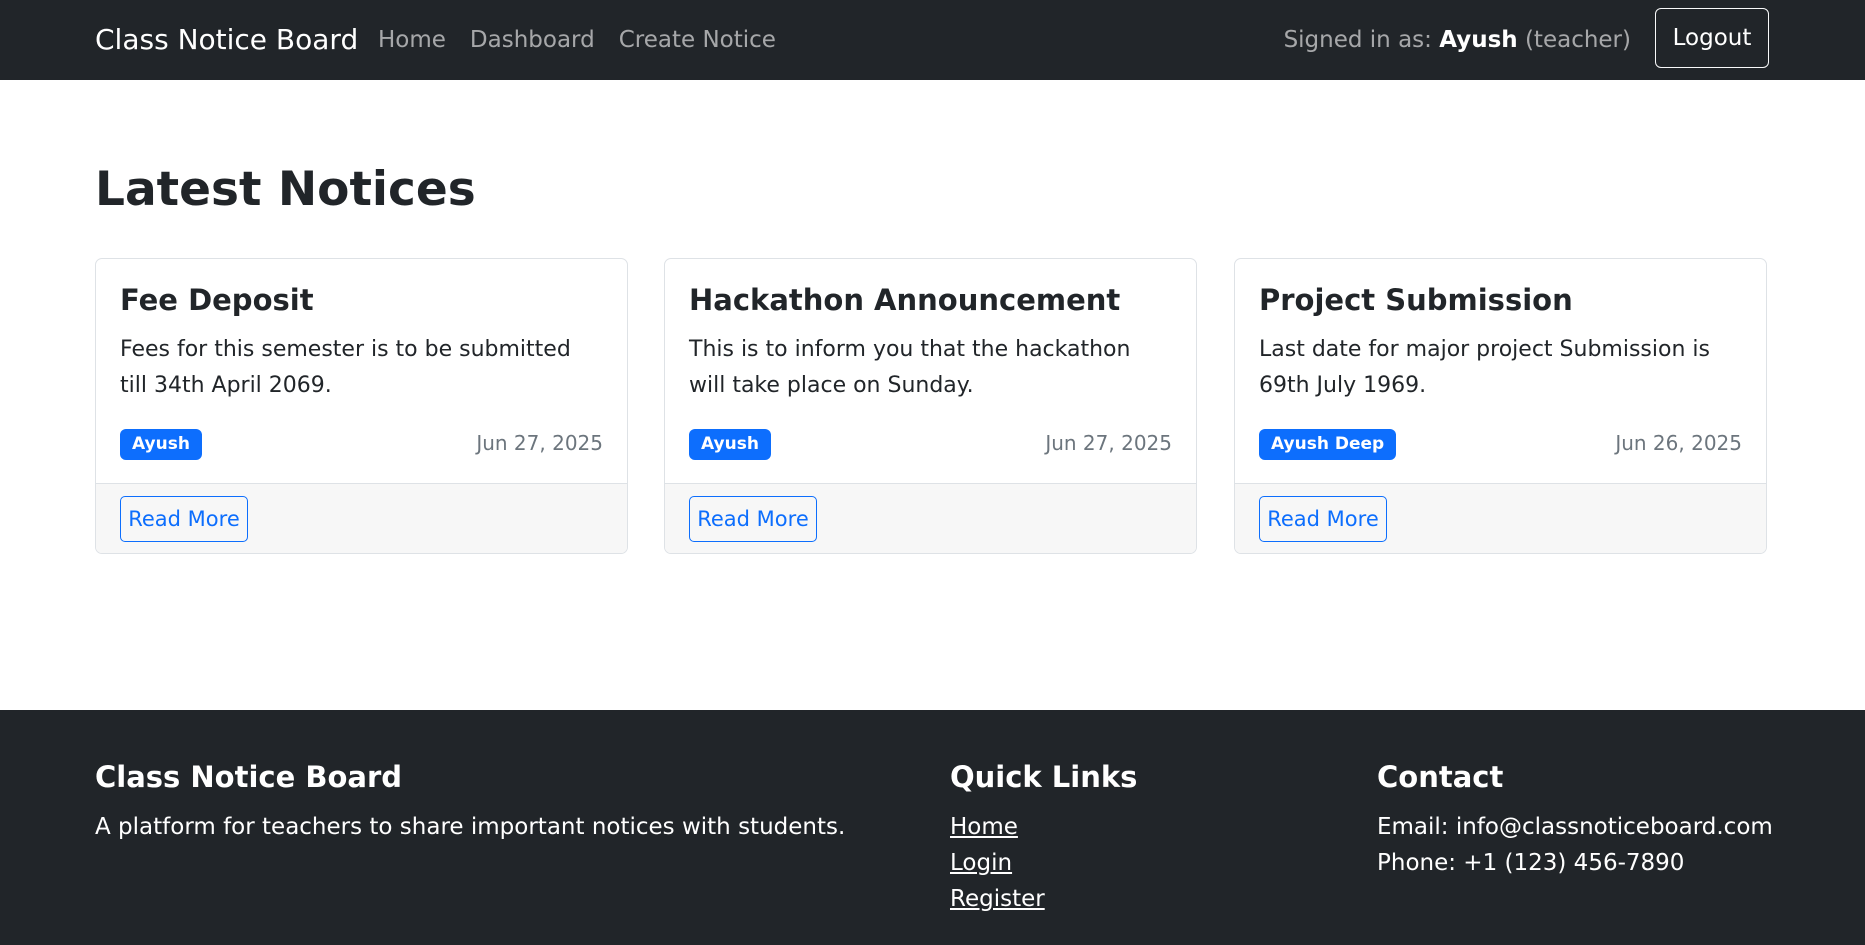  Describe the element at coordinates (1575, 826) in the screenshot. I see `footer-email: Email: info@classnoticeboard.com` at that location.